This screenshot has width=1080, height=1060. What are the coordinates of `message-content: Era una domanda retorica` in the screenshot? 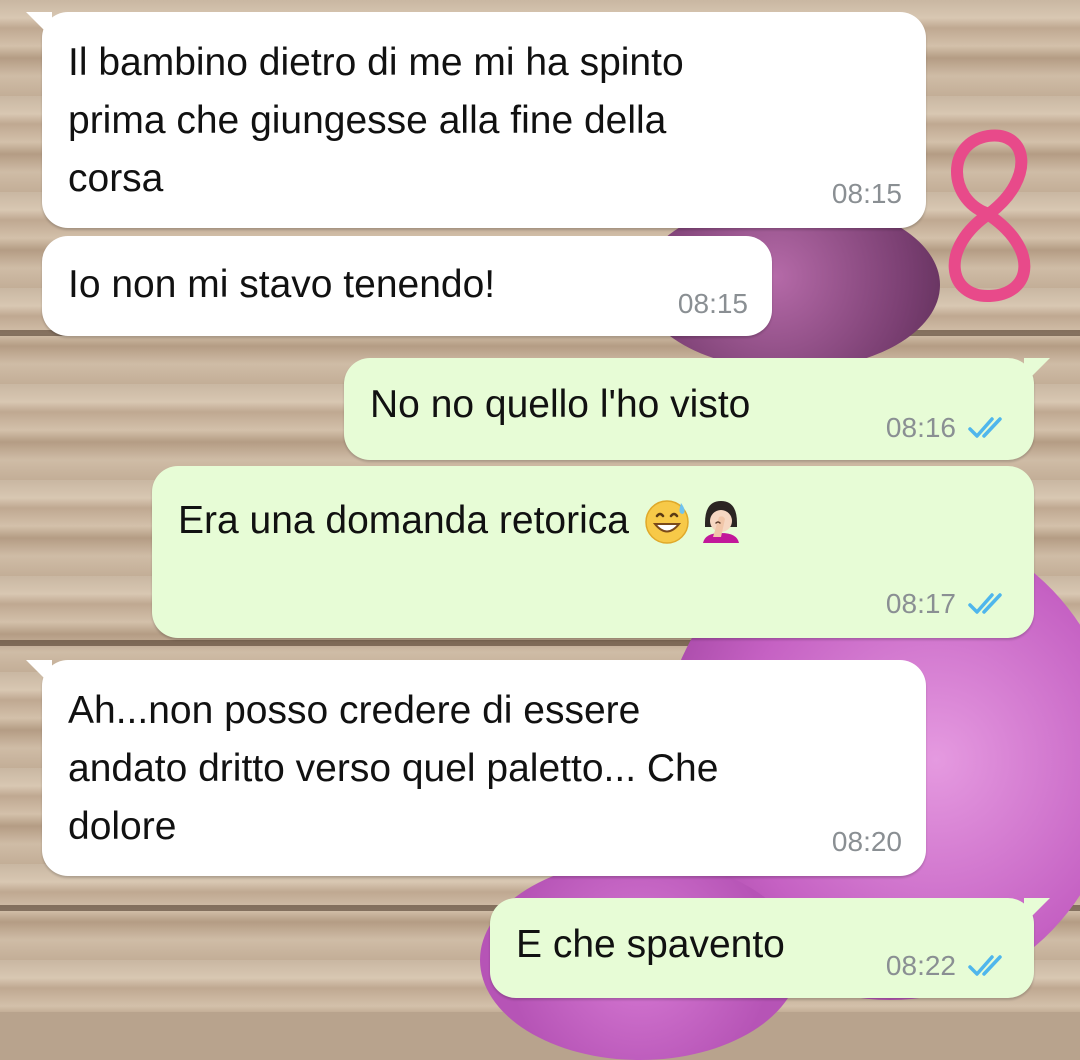 It's located at (461, 521).